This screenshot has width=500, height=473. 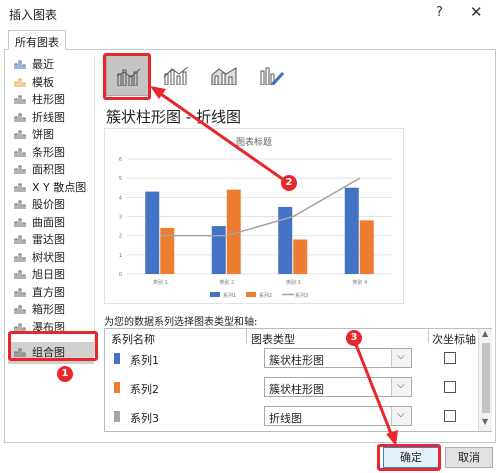 I want to click on scroll-thumb, so click(x=486, y=378).